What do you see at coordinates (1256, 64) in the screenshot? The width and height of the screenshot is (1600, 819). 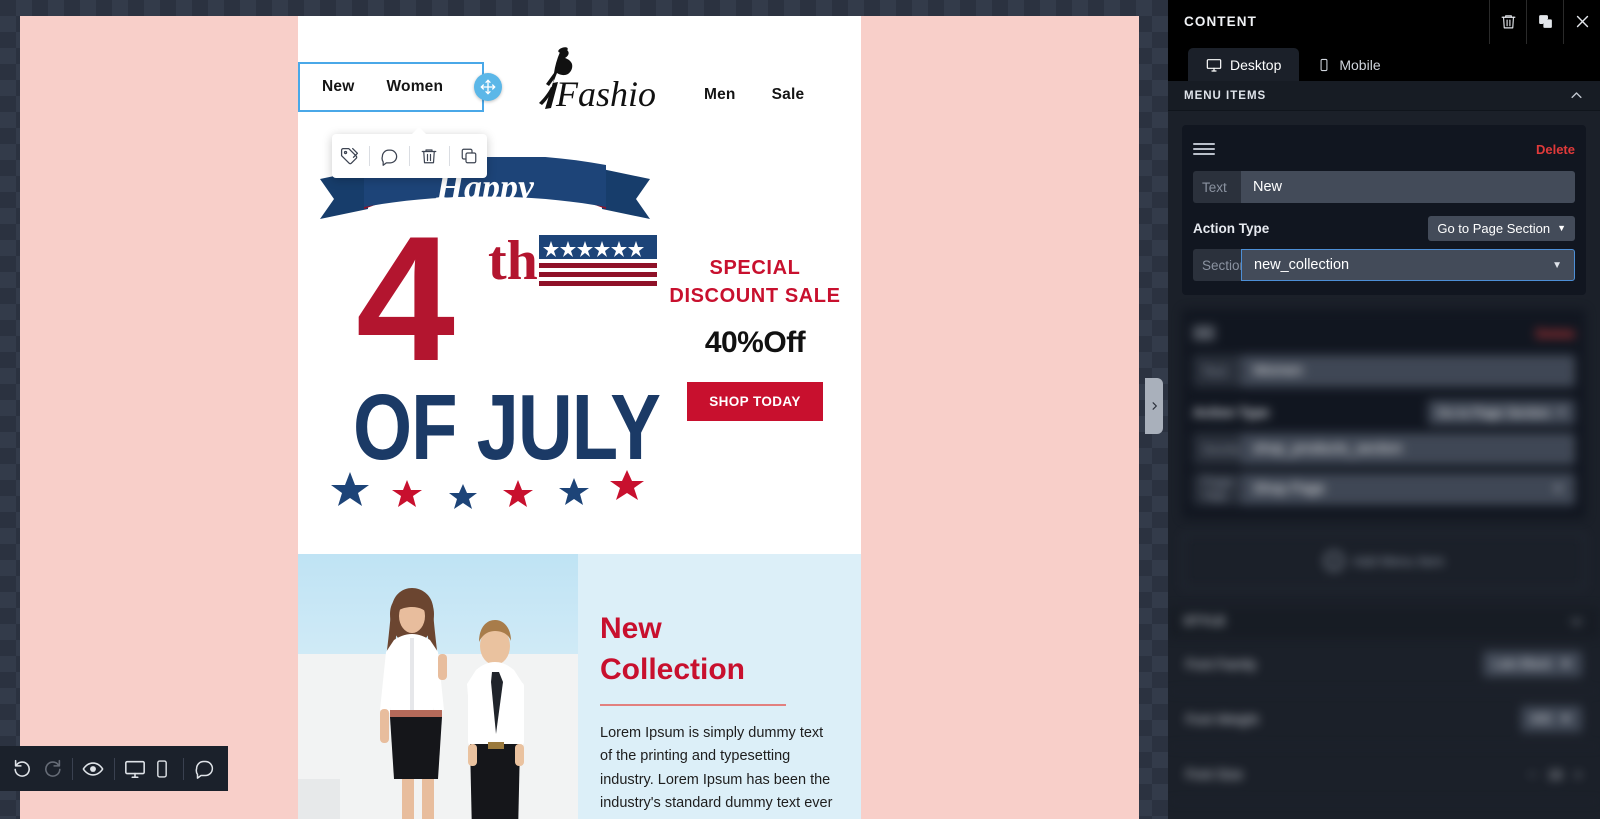 I see `tab-desktop-label: Desktop` at bounding box center [1256, 64].